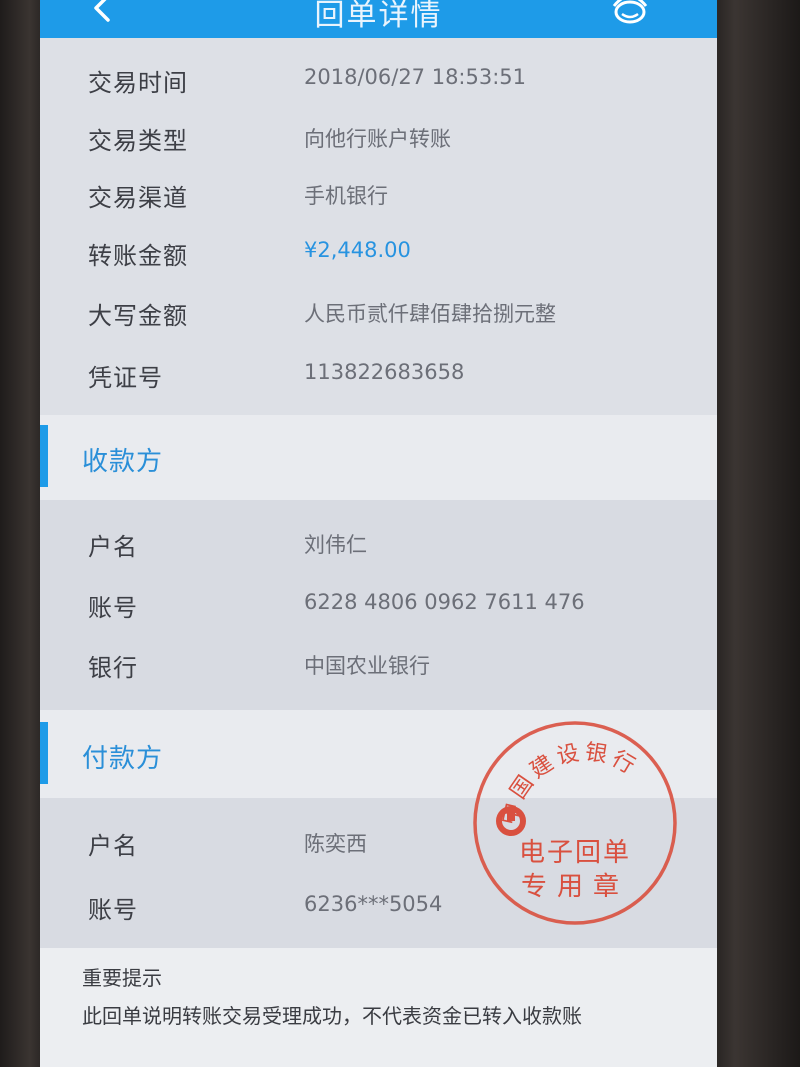  What do you see at coordinates (138, 316) in the screenshot?
I see `field-label: 大写金额` at bounding box center [138, 316].